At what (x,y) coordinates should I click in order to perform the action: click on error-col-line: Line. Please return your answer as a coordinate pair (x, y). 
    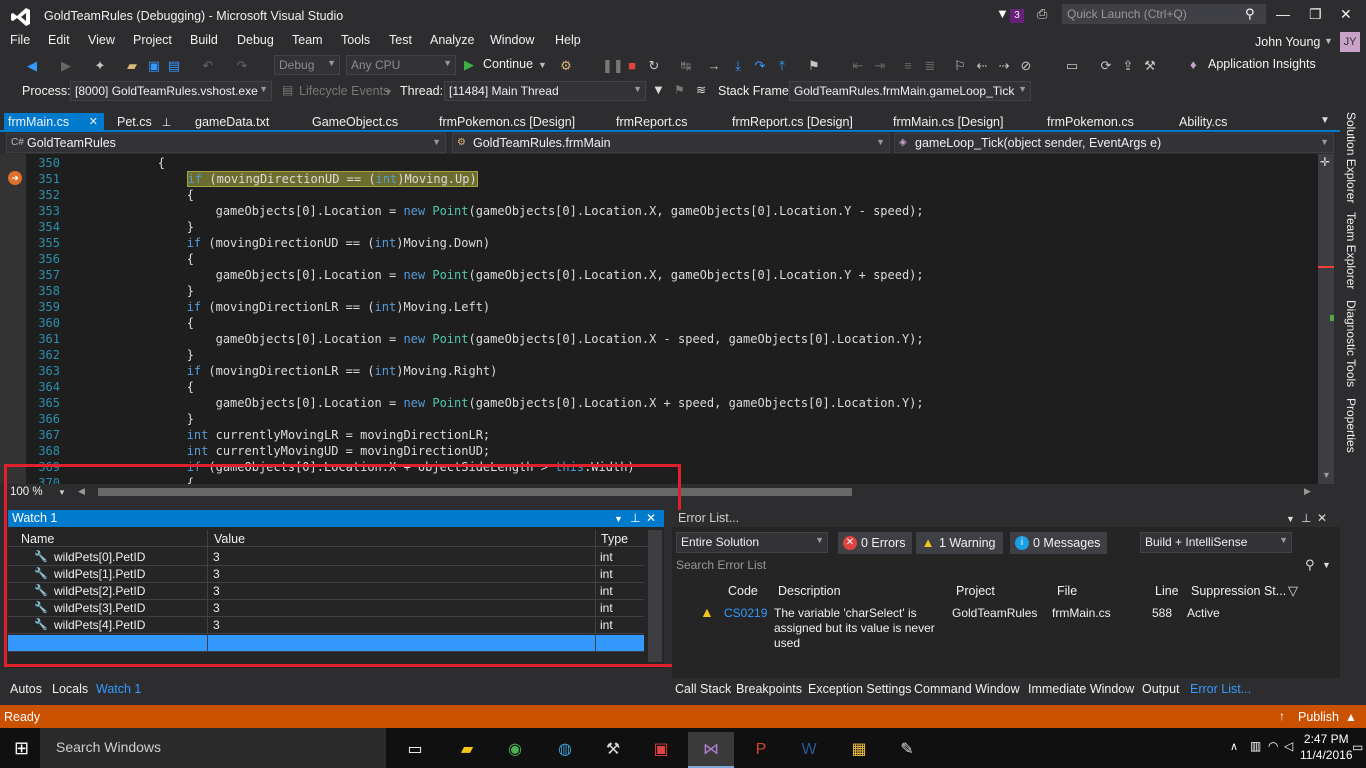
    Looking at the image, I should click on (1167, 591).